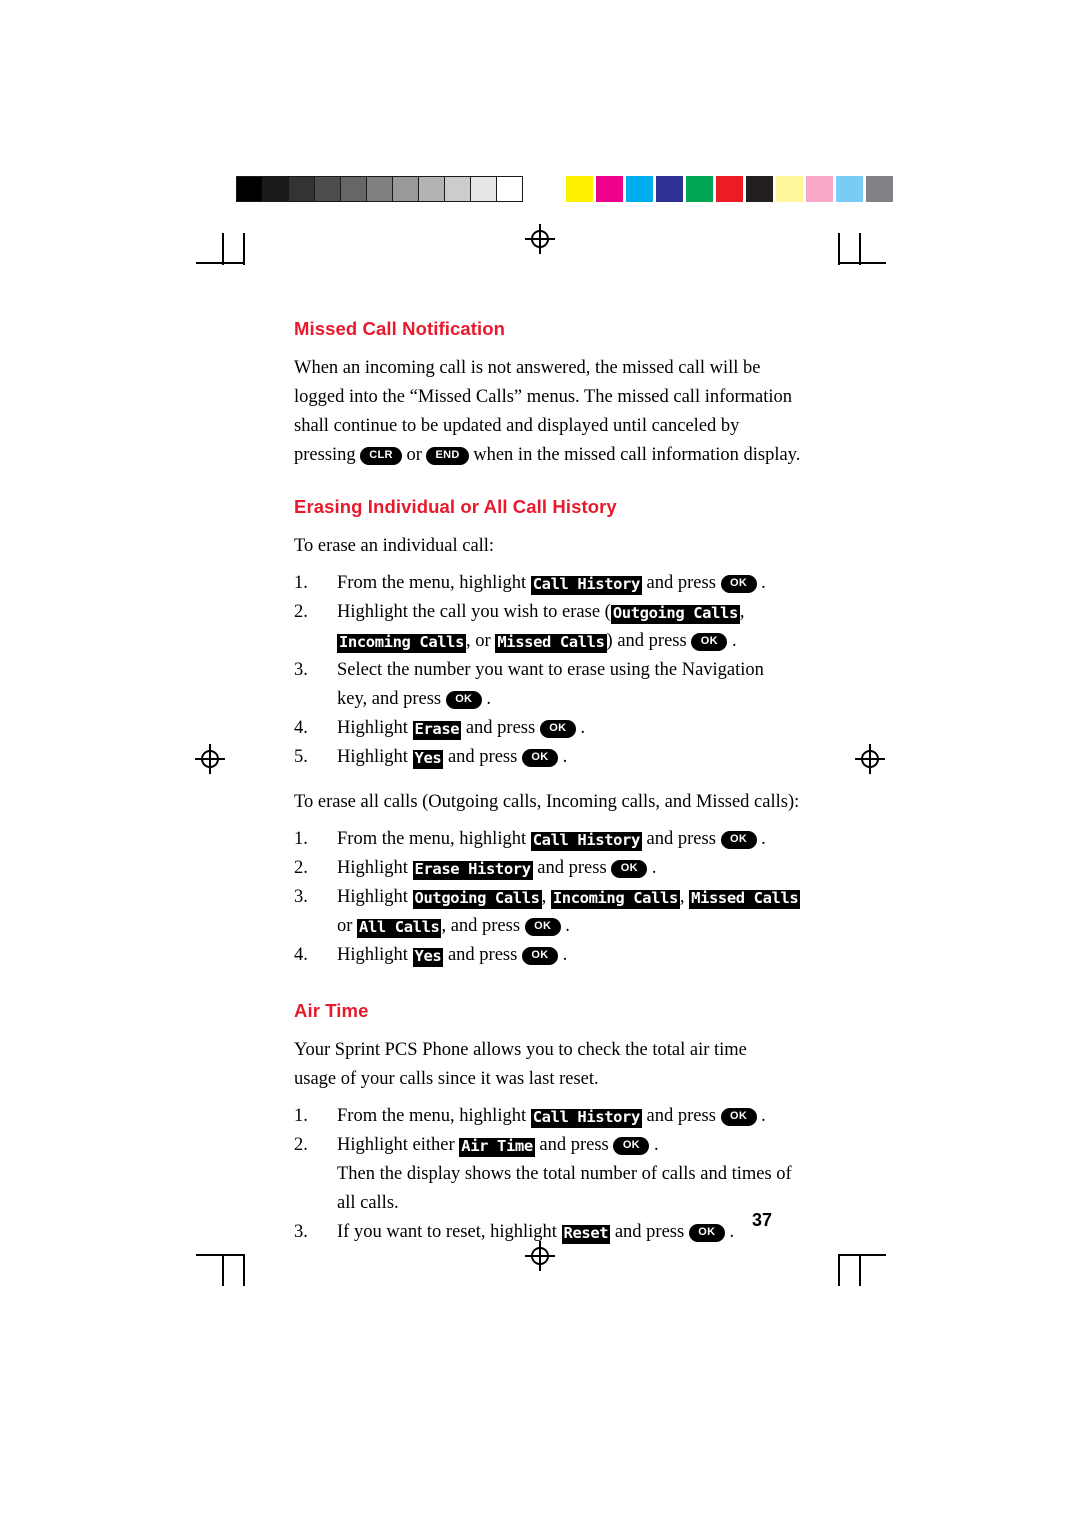  Describe the element at coordinates (497, 1147) in the screenshot. I see `menu-label: Air Time` at that location.